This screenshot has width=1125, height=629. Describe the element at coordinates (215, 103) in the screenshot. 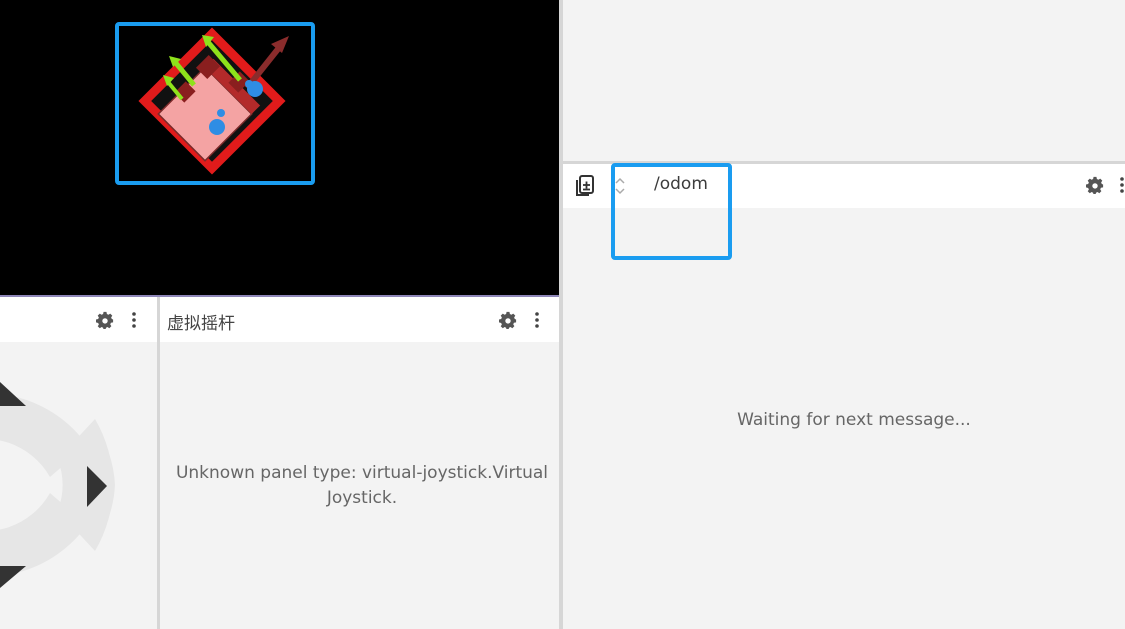

I see `robot-highlight-box` at that location.